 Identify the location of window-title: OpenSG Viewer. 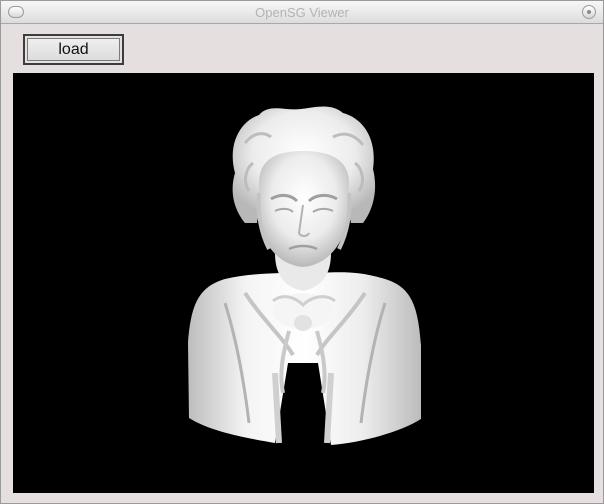
(302, 12).